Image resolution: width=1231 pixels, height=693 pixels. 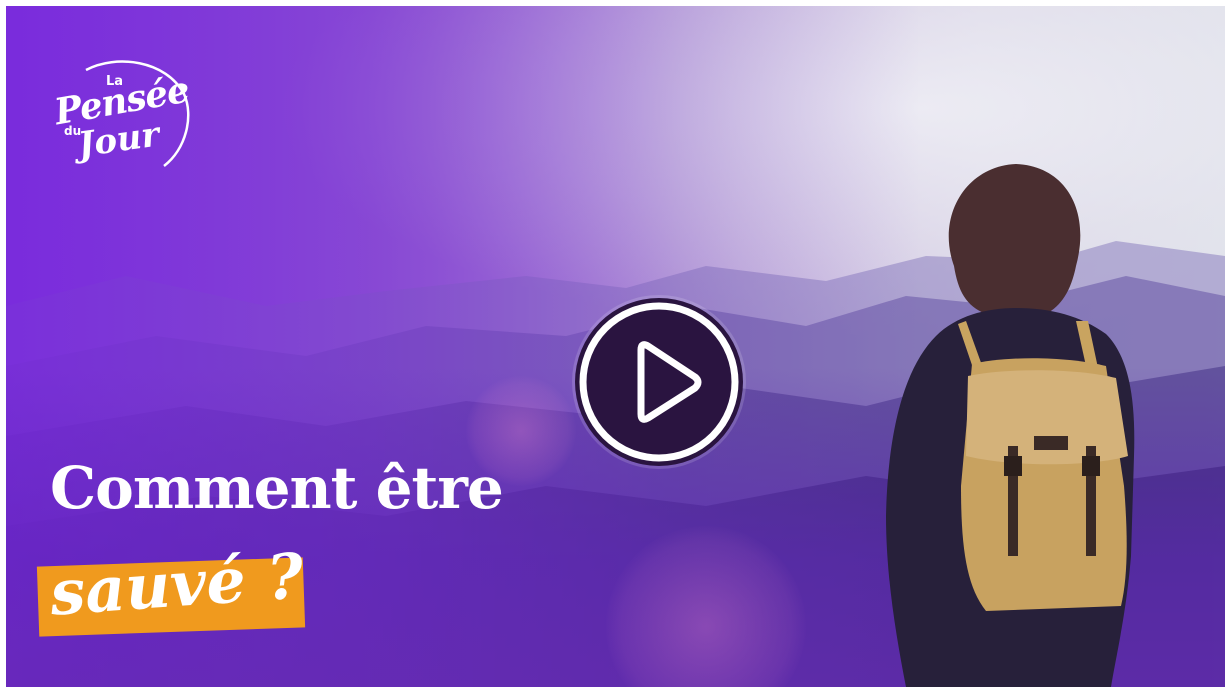 I want to click on play-button, so click(x=659, y=382).